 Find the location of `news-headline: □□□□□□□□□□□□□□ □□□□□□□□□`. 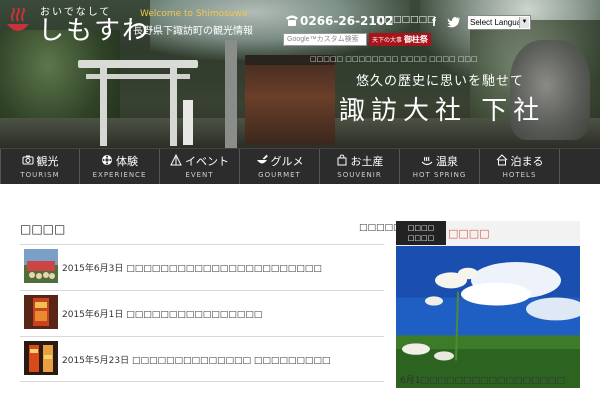

news-headline: □□□□□□□□□□□□□□ □□□□□□□□□ is located at coordinates (231, 361).